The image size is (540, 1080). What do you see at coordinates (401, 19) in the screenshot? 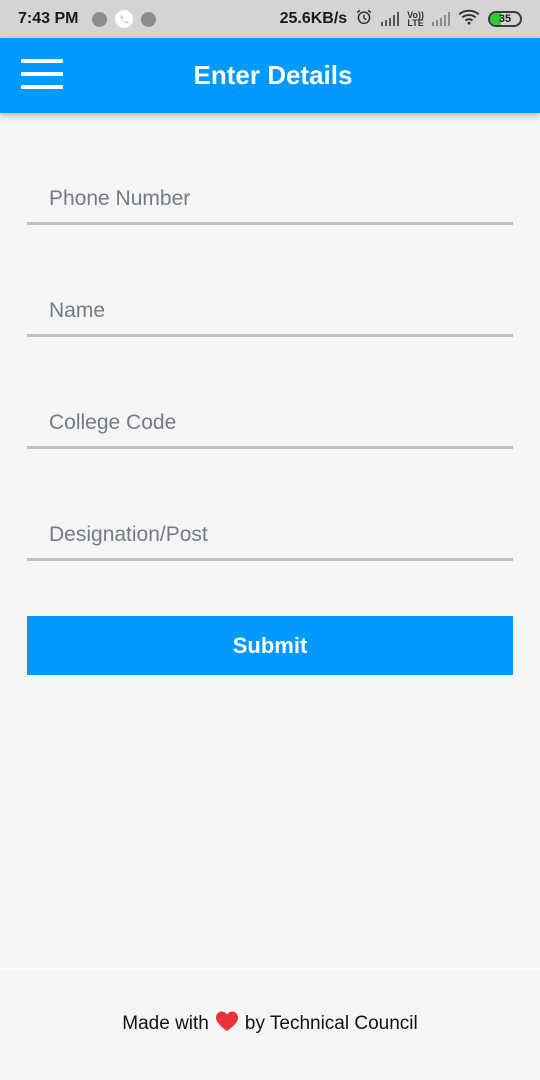
I see `status-bar-right: 25.6KB/s Vo)) LTE 35` at bounding box center [401, 19].